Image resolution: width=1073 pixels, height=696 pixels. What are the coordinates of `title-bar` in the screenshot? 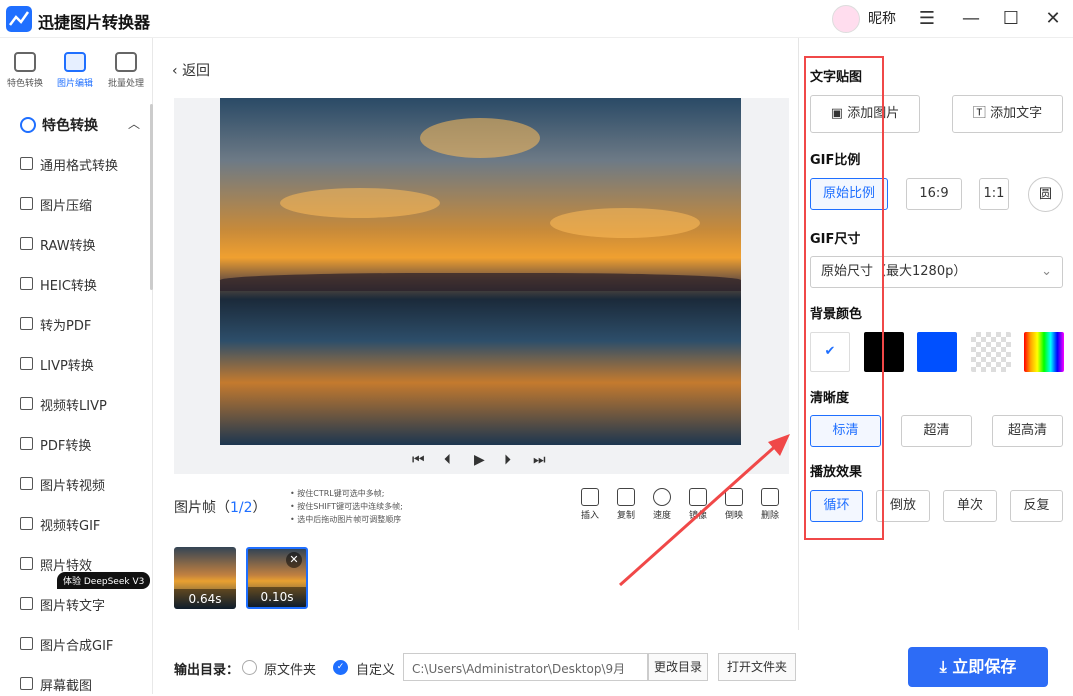 It's located at (536, 19).